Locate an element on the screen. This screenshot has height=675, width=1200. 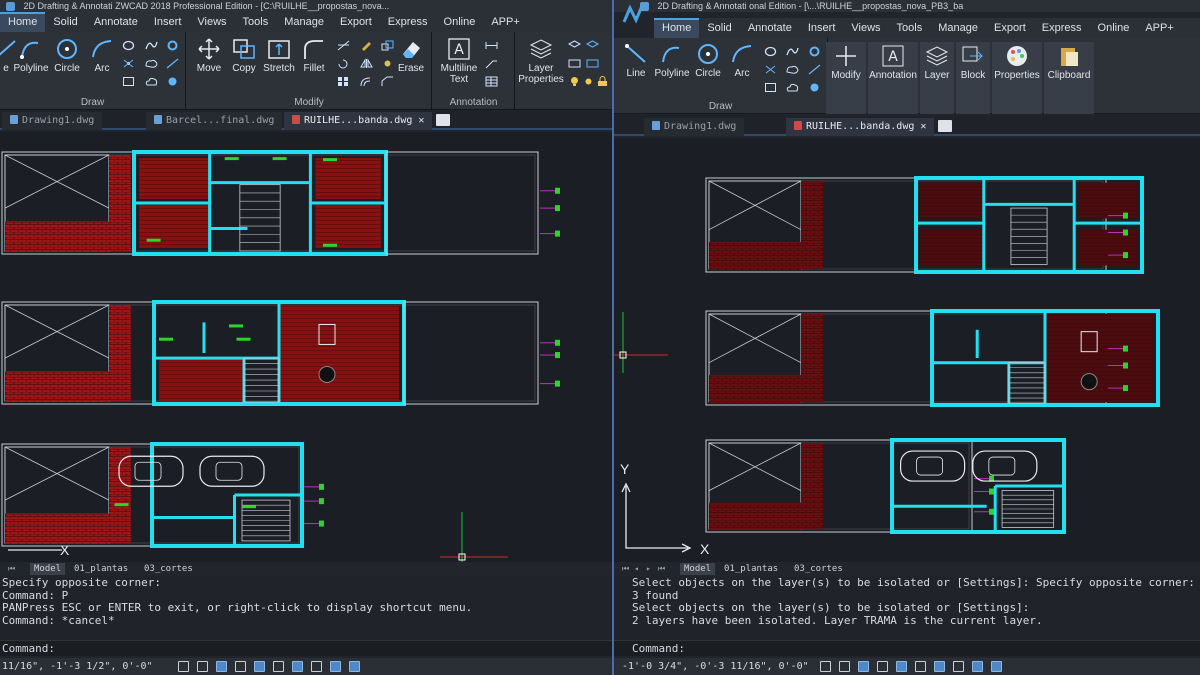
ribbon-tab-export: Export is located at coordinates (1010, 28).